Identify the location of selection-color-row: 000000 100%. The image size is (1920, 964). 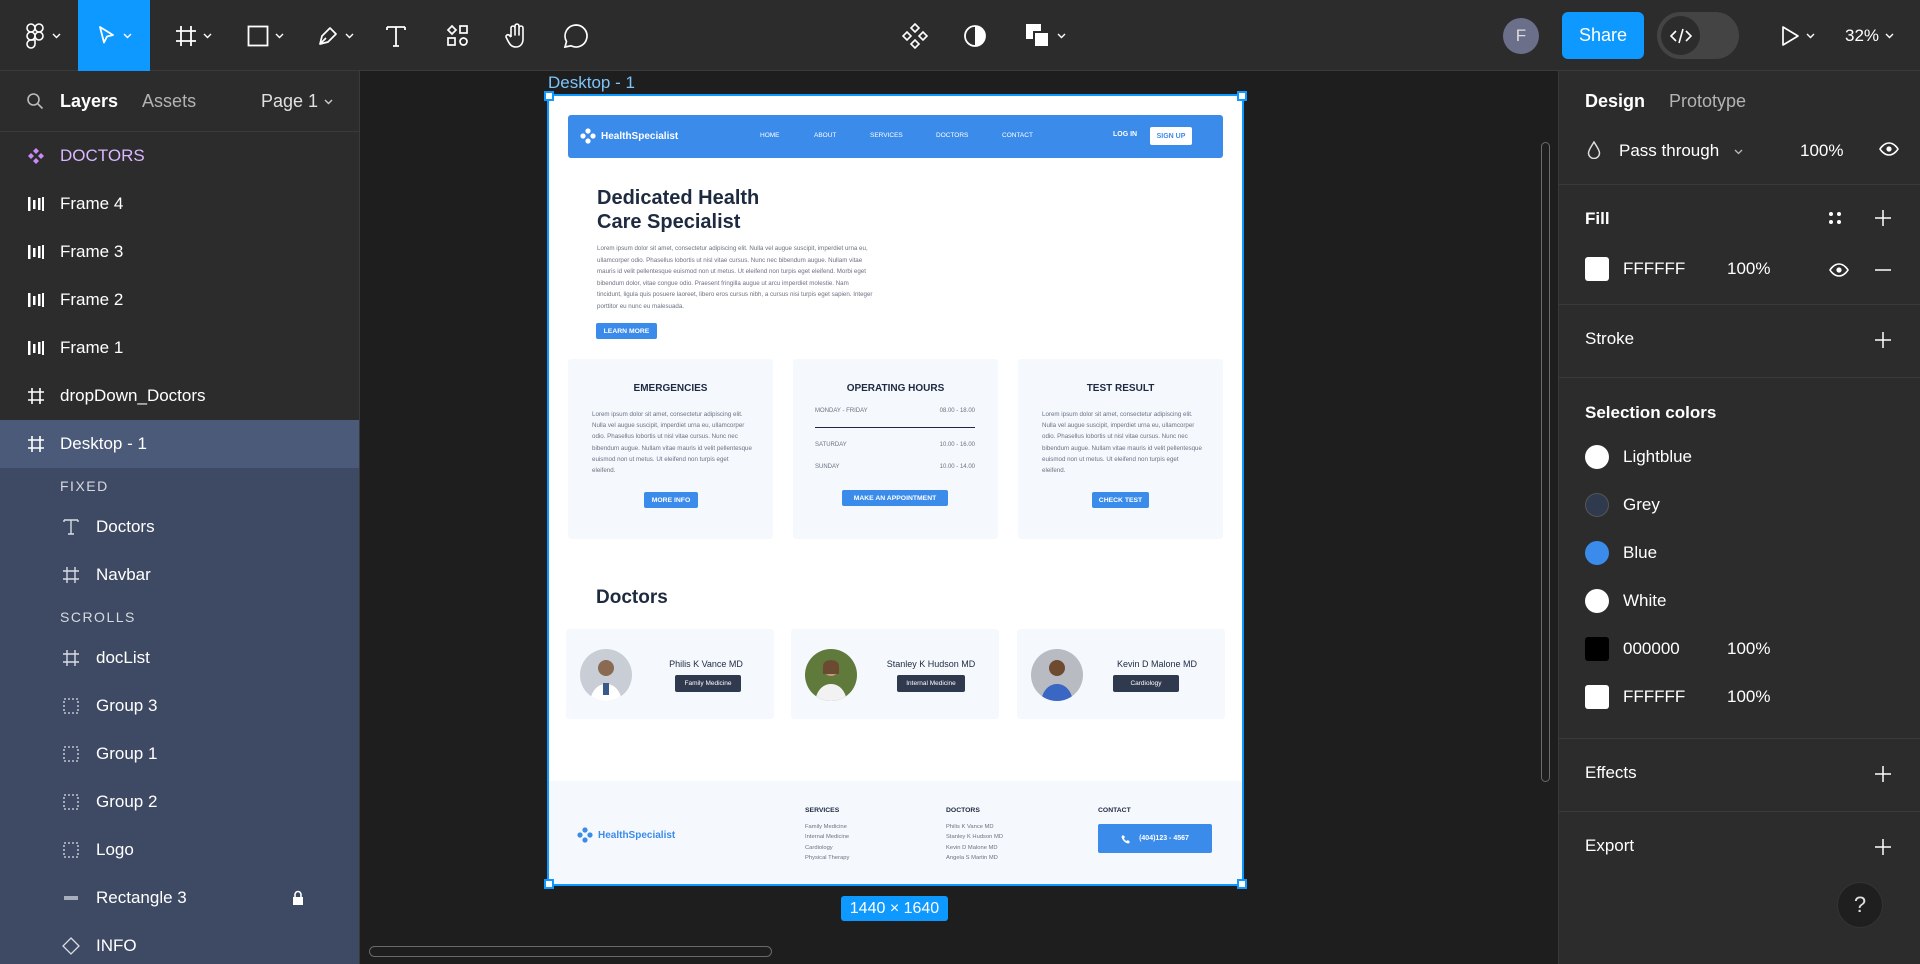
(1745, 649).